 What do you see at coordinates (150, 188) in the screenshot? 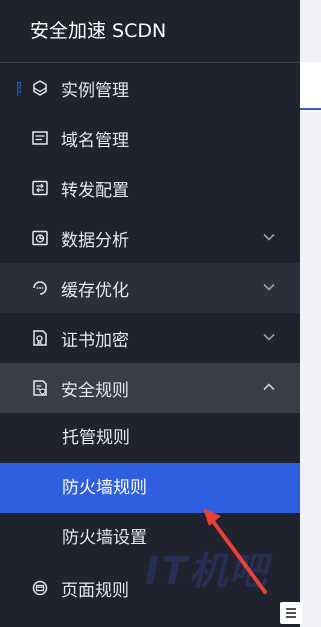
I see `menu-item-forwarding: 转发配置` at bounding box center [150, 188].